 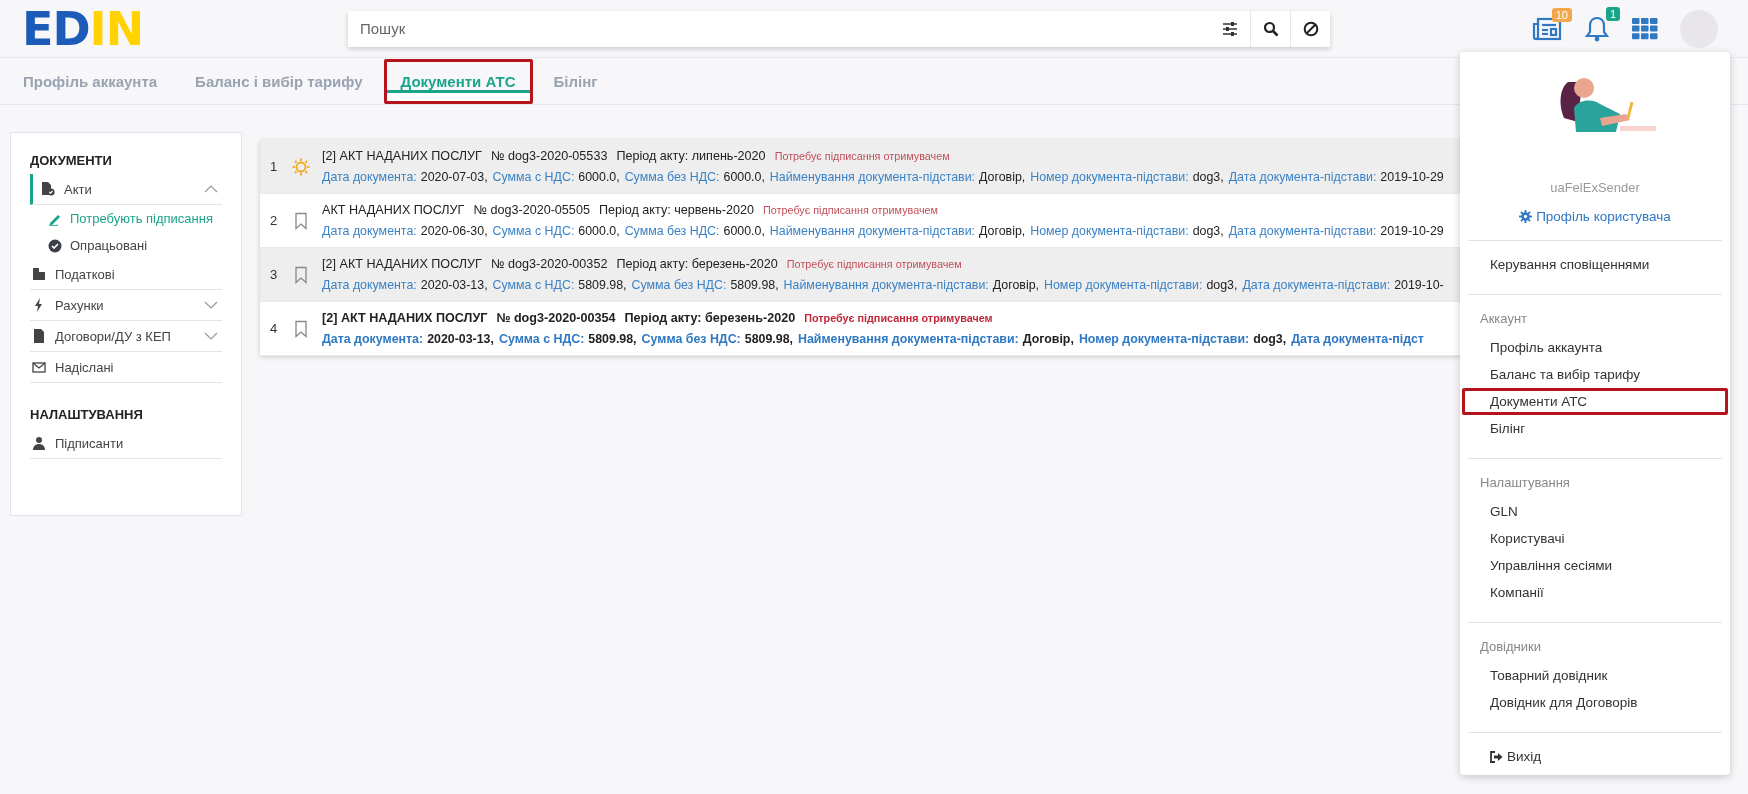 I want to click on clear-button, so click(x=1310, y=28).